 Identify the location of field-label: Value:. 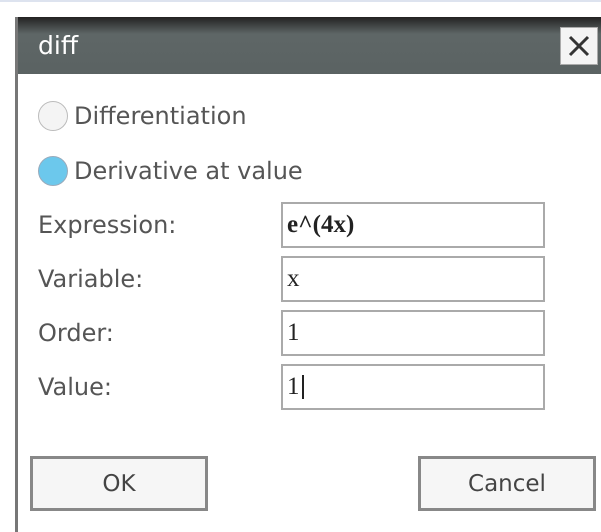
(75, 387).